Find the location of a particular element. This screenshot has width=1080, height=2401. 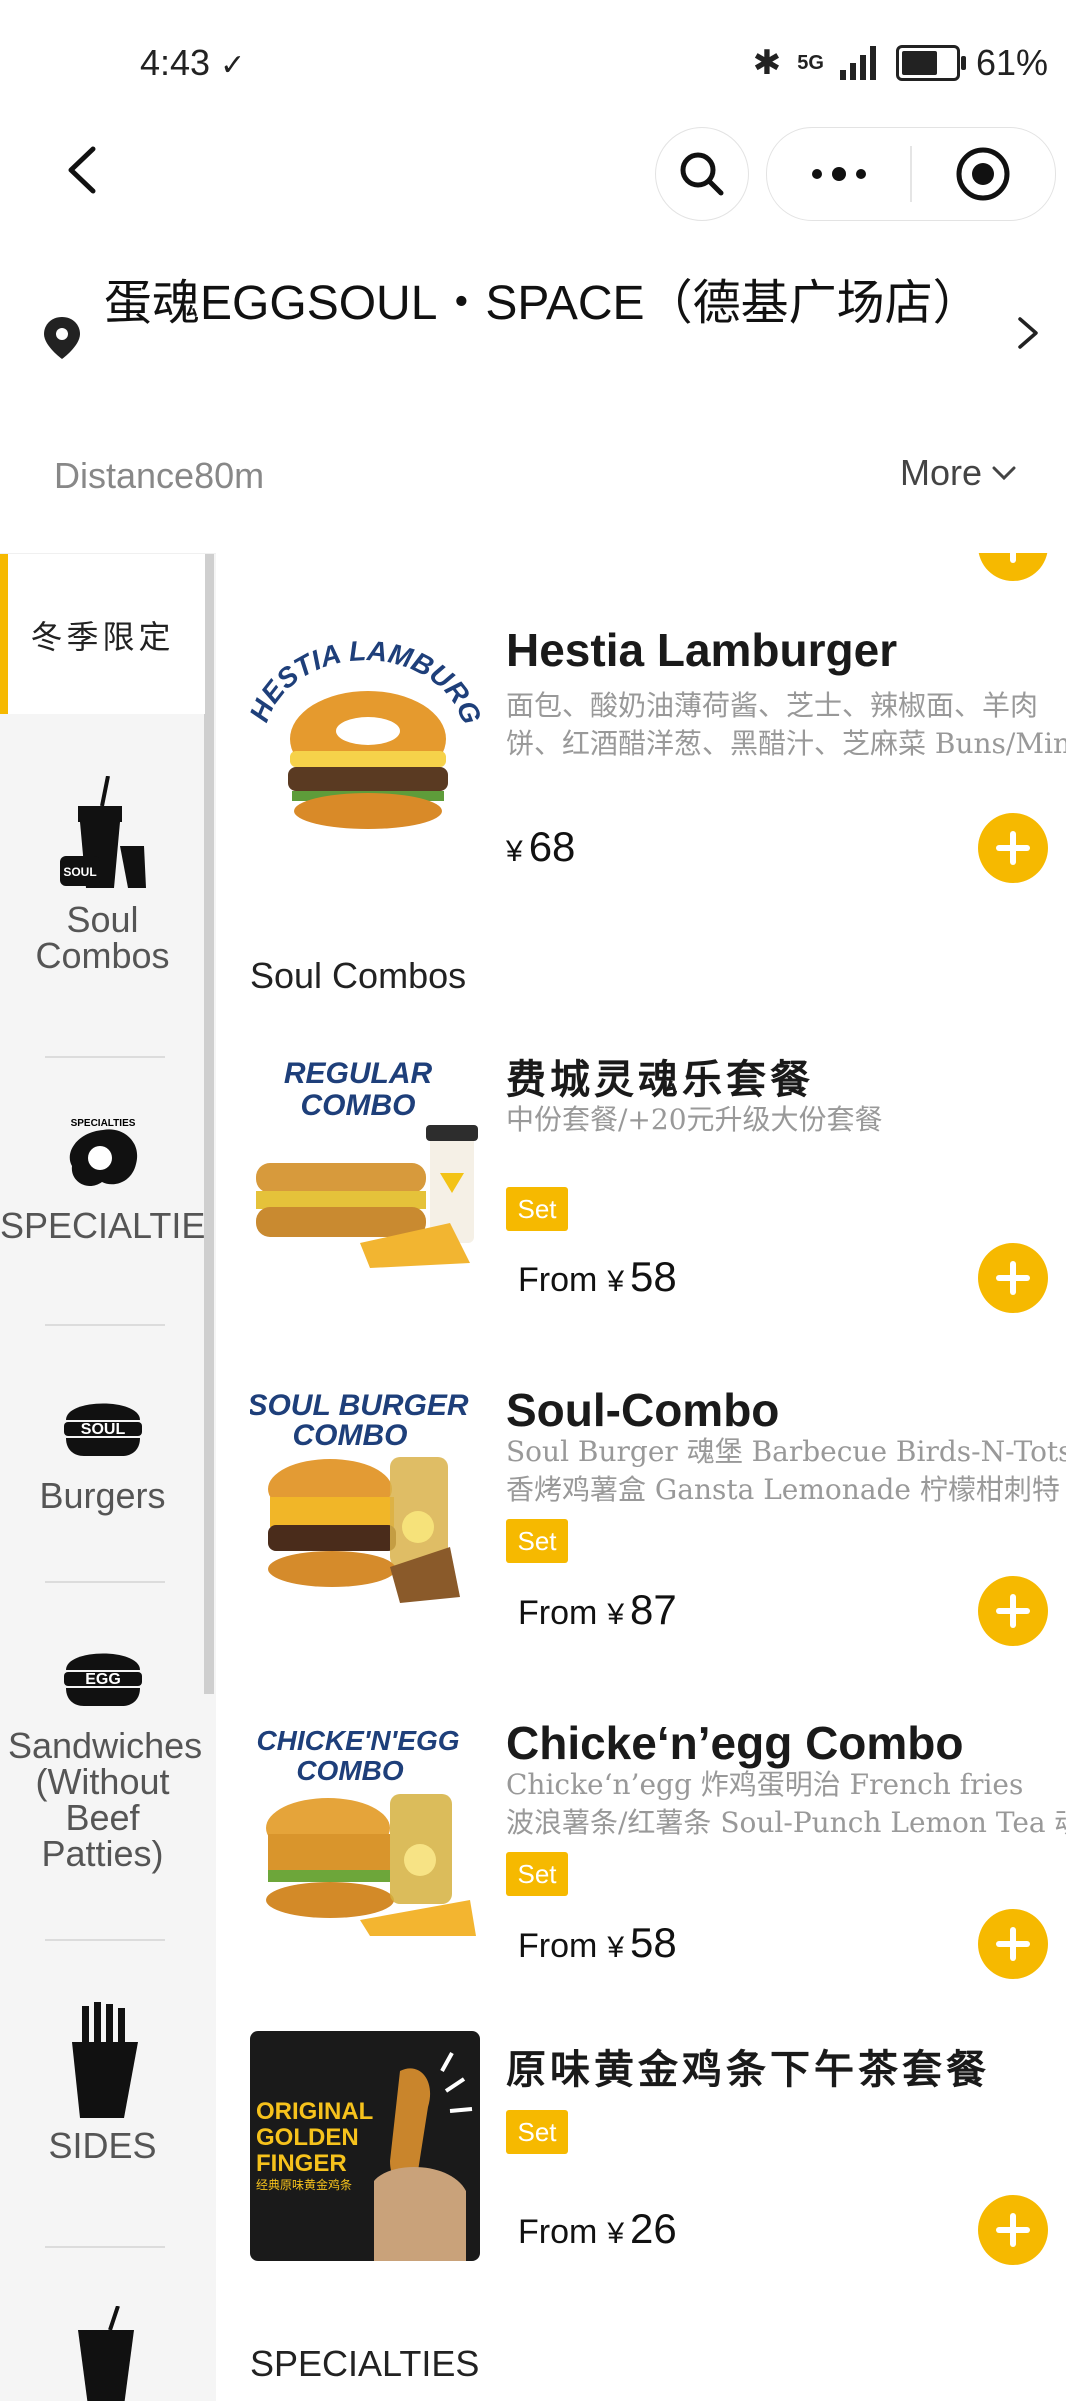

network-indicator: 5G is located at coordinates (810, 62).